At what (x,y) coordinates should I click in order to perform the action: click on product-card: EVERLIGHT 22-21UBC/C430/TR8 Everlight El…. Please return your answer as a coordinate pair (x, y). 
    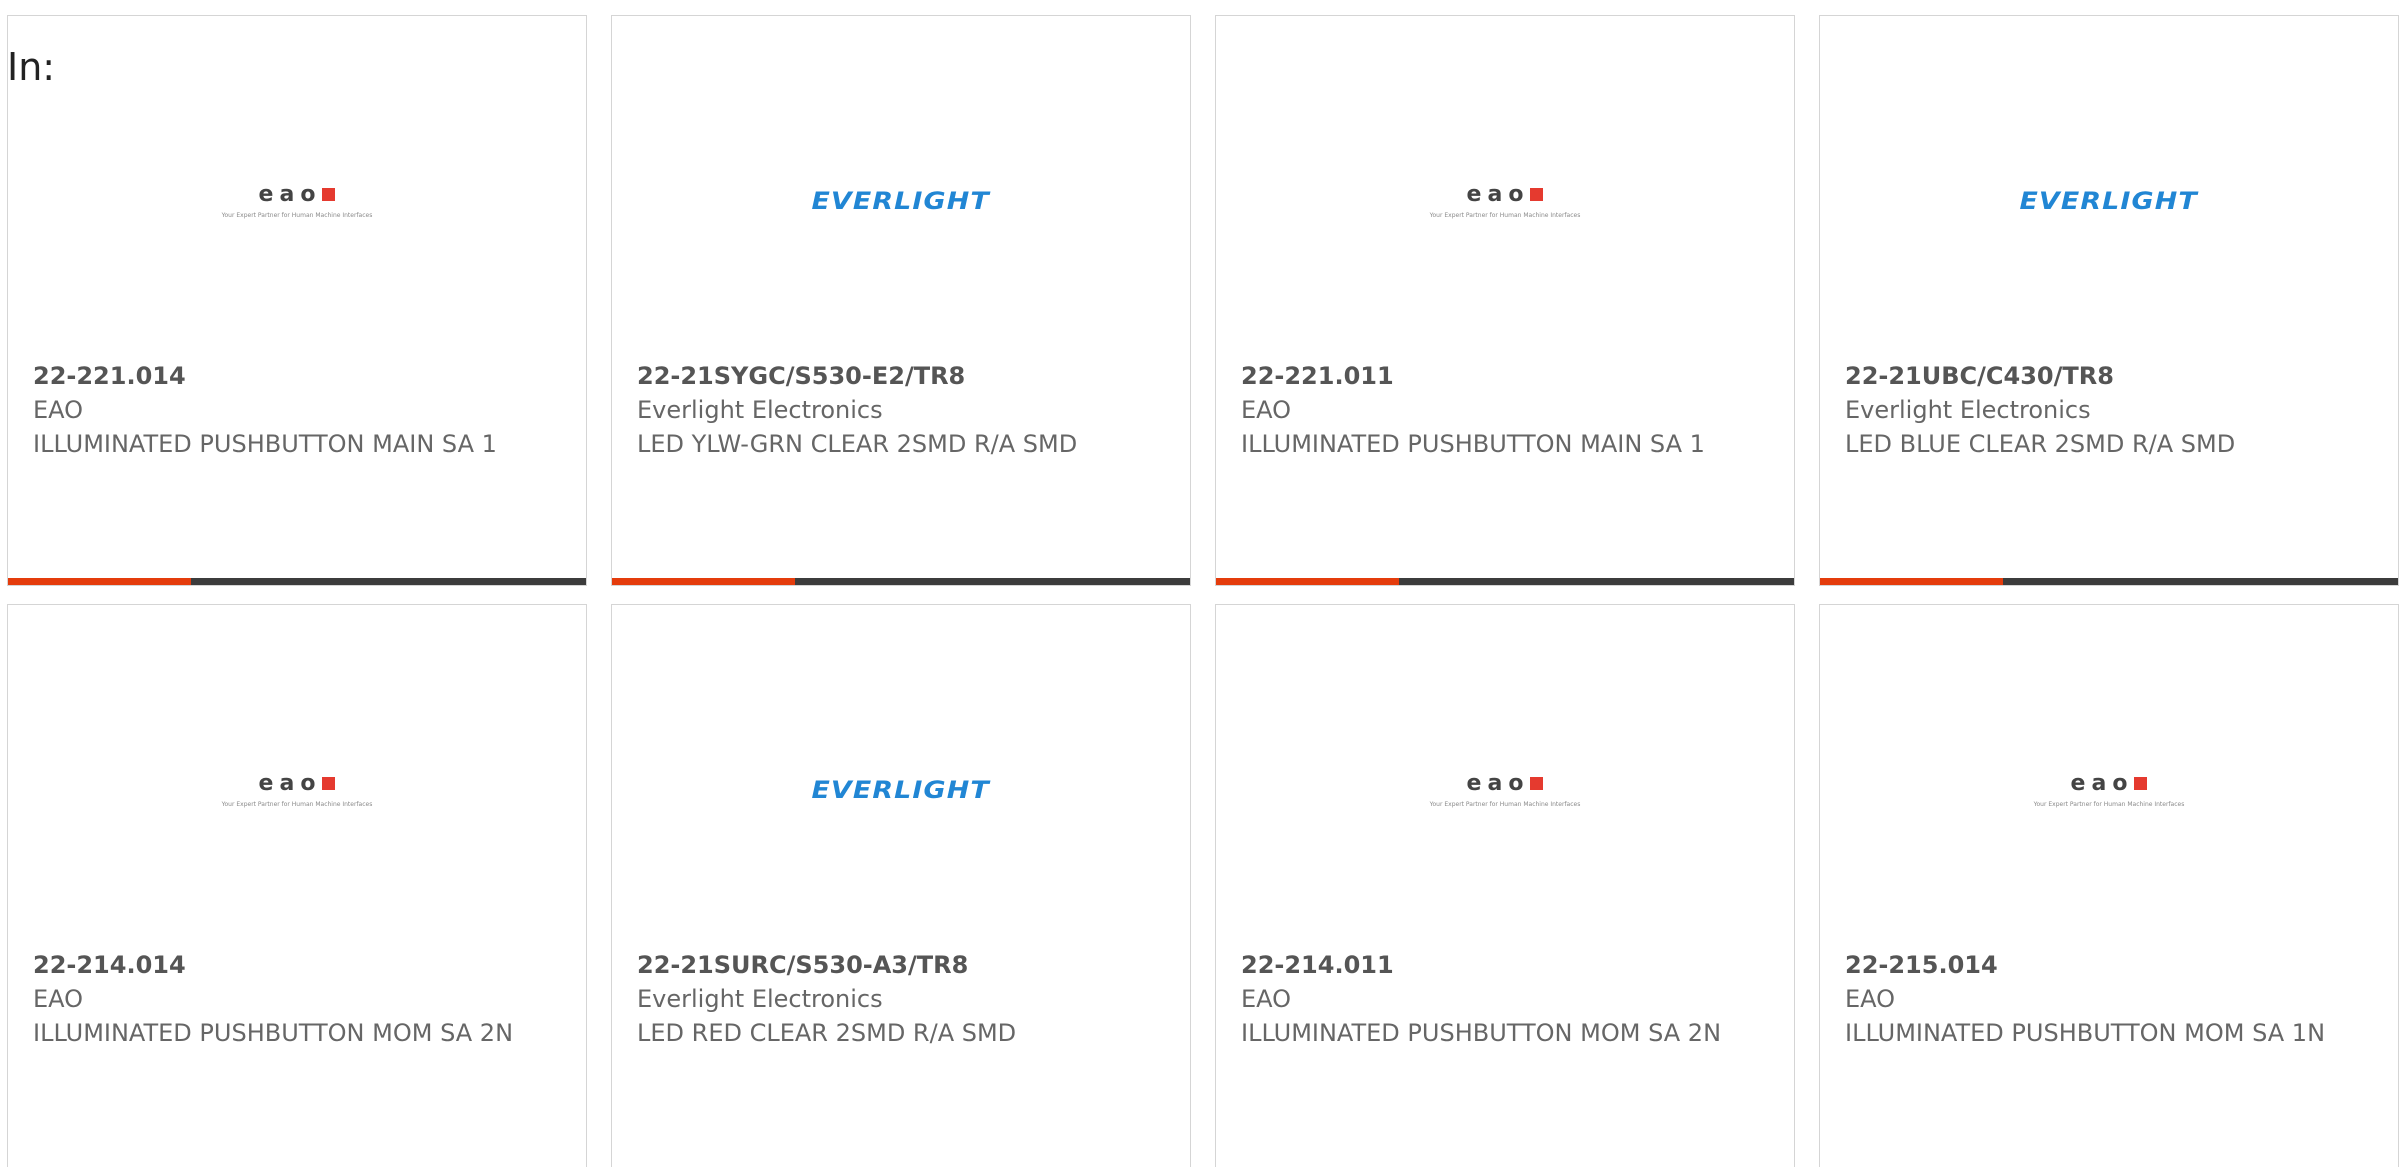
    Looking at the image, I should click on (2109, 300).